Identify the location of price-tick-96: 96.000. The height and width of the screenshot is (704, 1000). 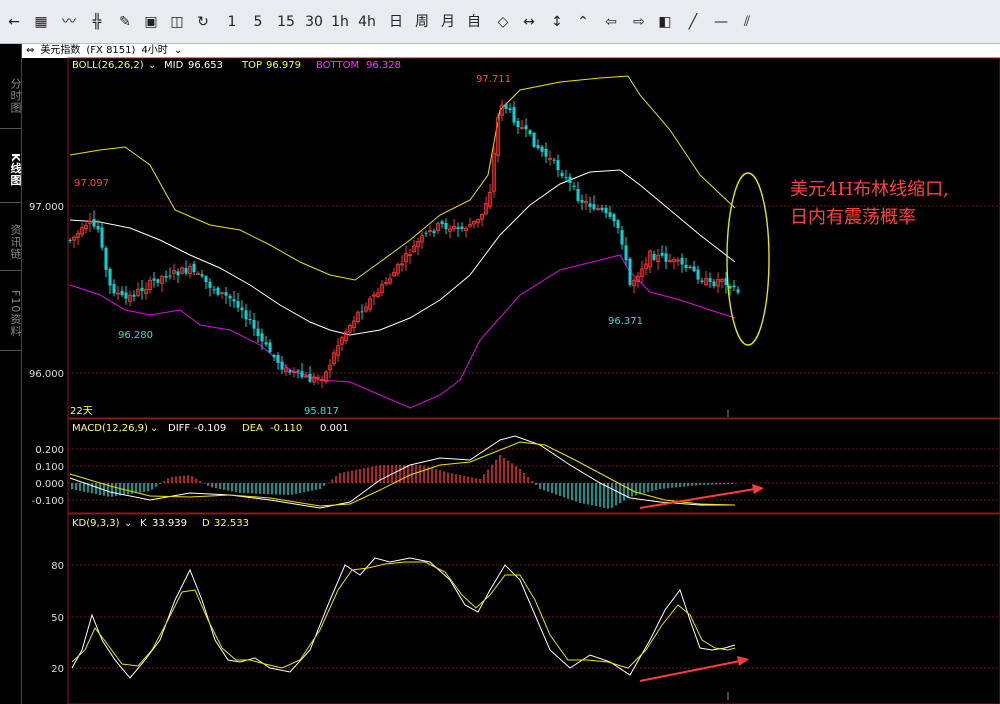
(46, 374).